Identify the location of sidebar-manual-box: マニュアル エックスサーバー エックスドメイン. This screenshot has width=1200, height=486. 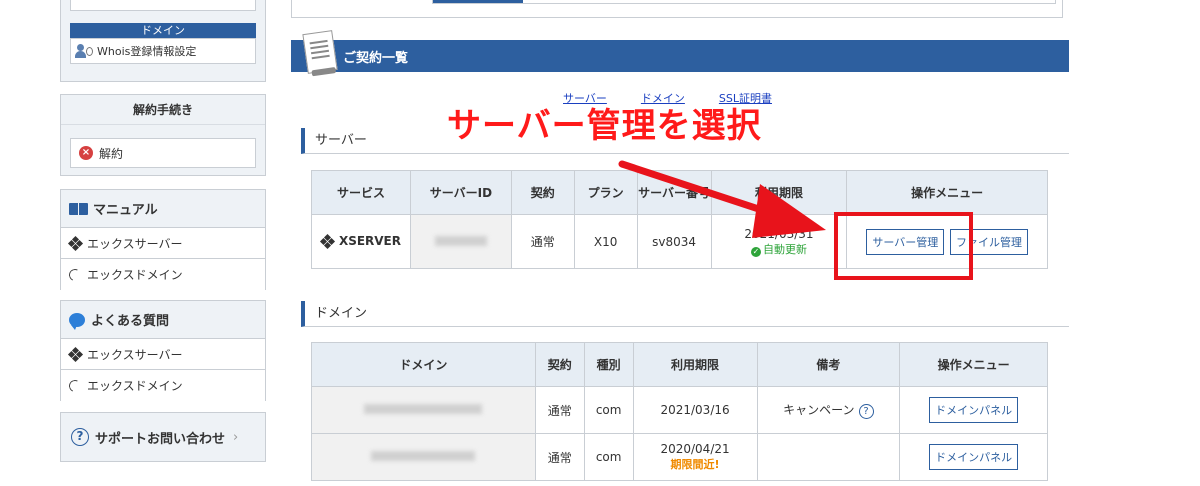
(163, 239).